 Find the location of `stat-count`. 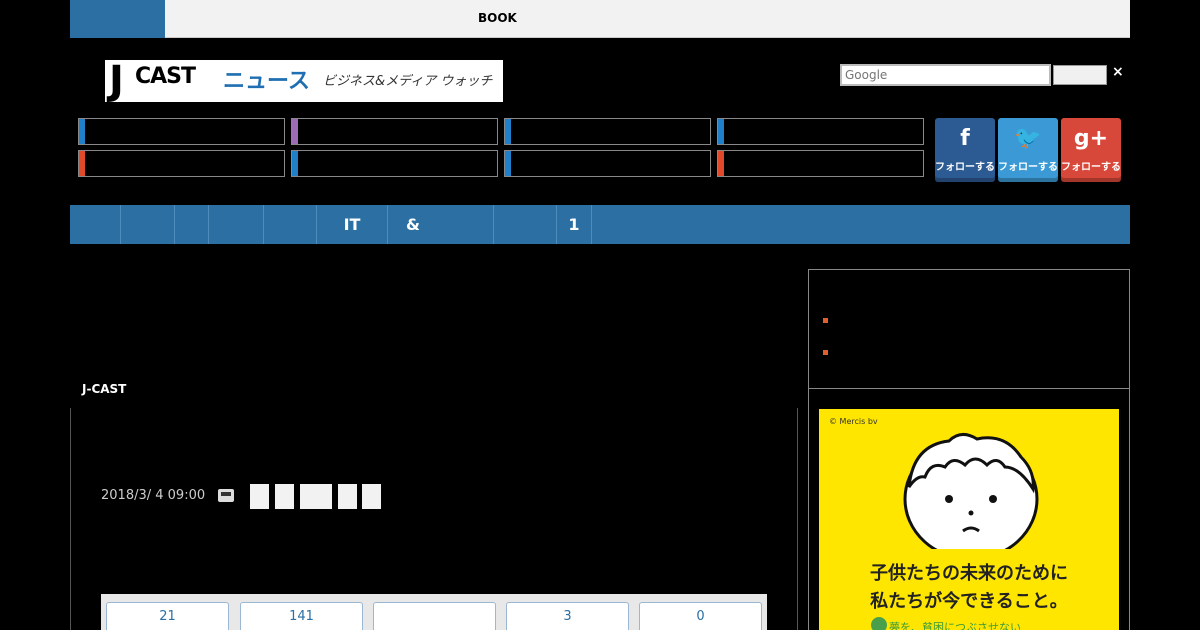

stat-count is located at coordinates (434, 616).